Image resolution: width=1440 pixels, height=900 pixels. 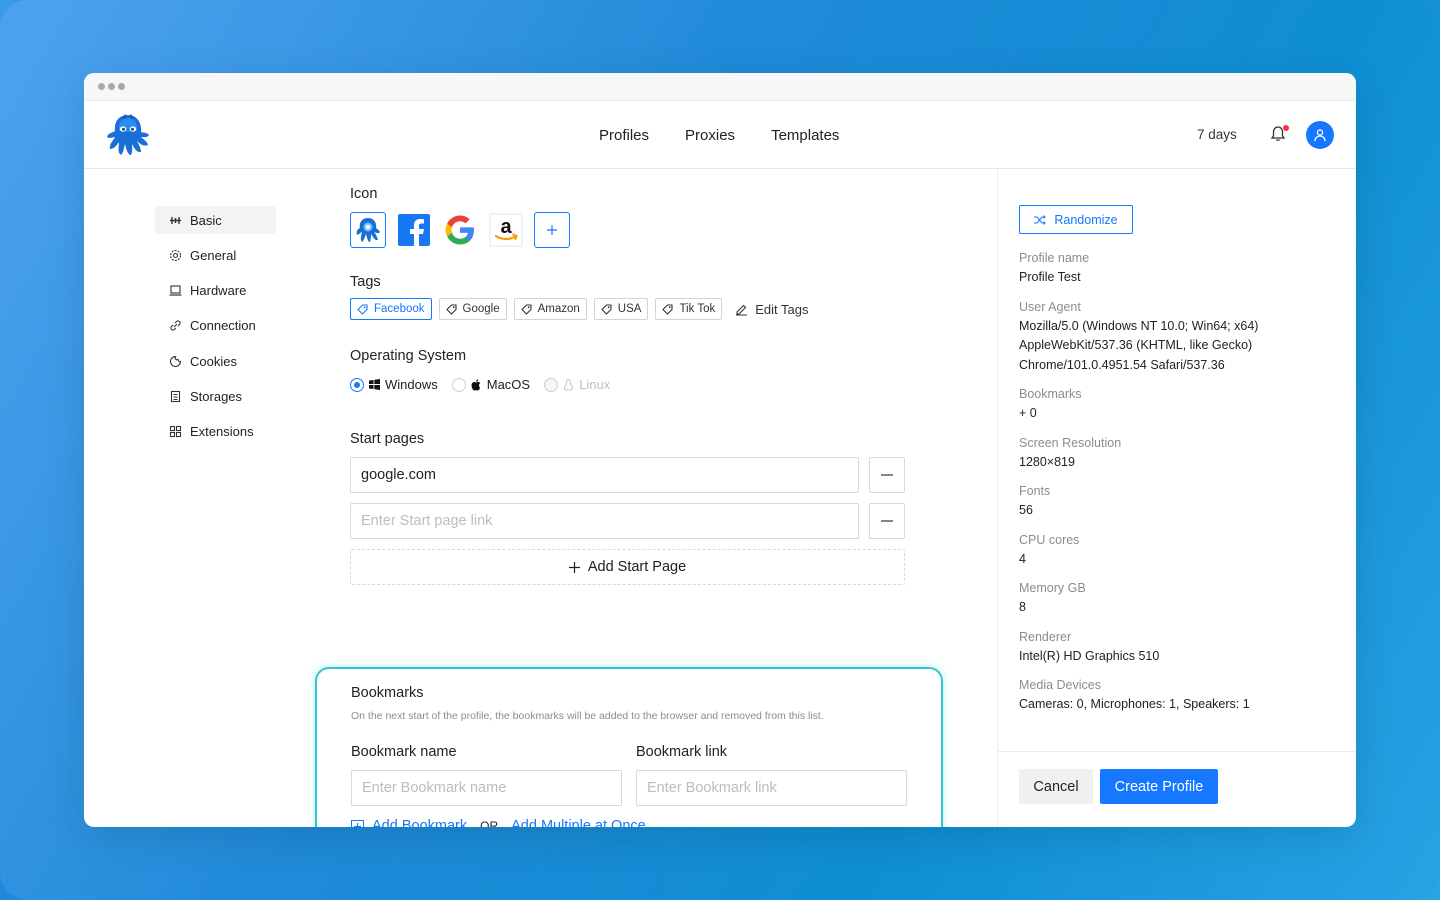 I want to click on add-start-page-label: Add Start Page, so click(x=637, y=567).